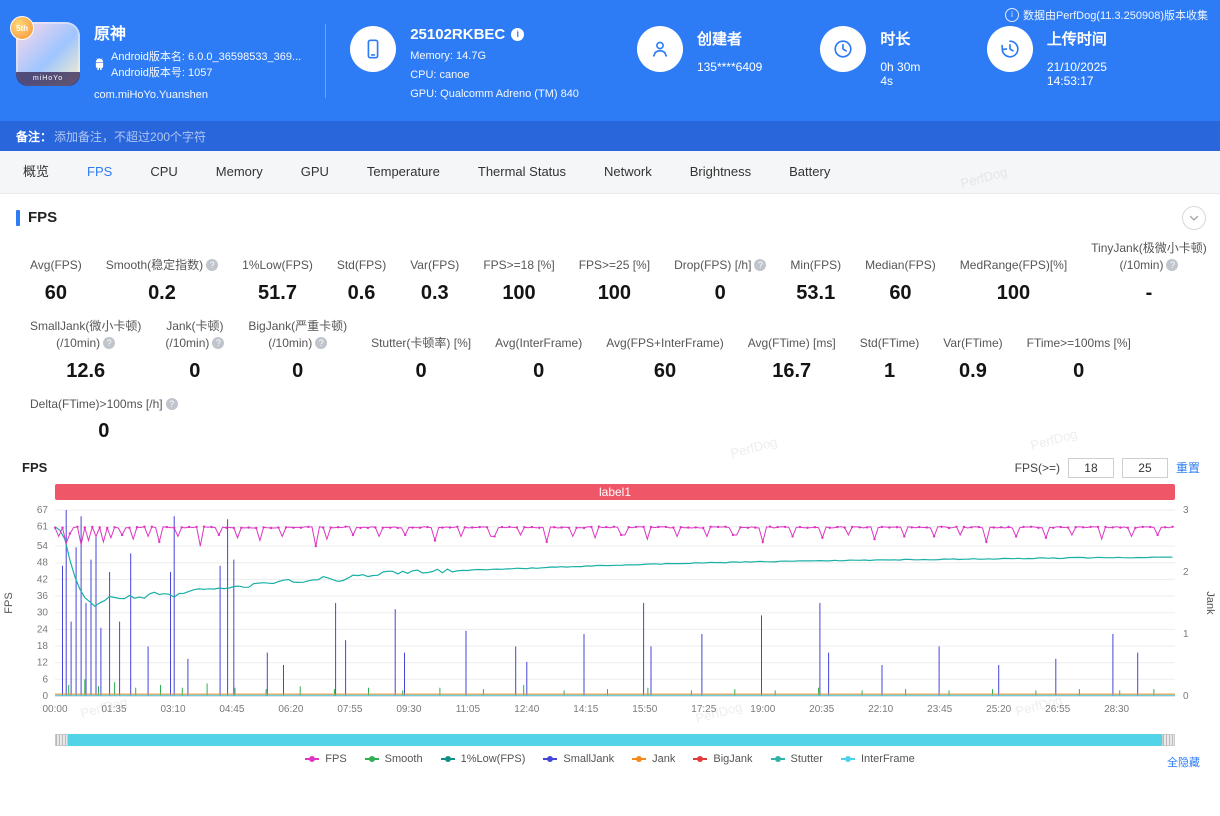  What do you see at coordinates (163, 172) in the screenshot?
I see `tab-cpu: CPU` at bounding box center [163, 172].